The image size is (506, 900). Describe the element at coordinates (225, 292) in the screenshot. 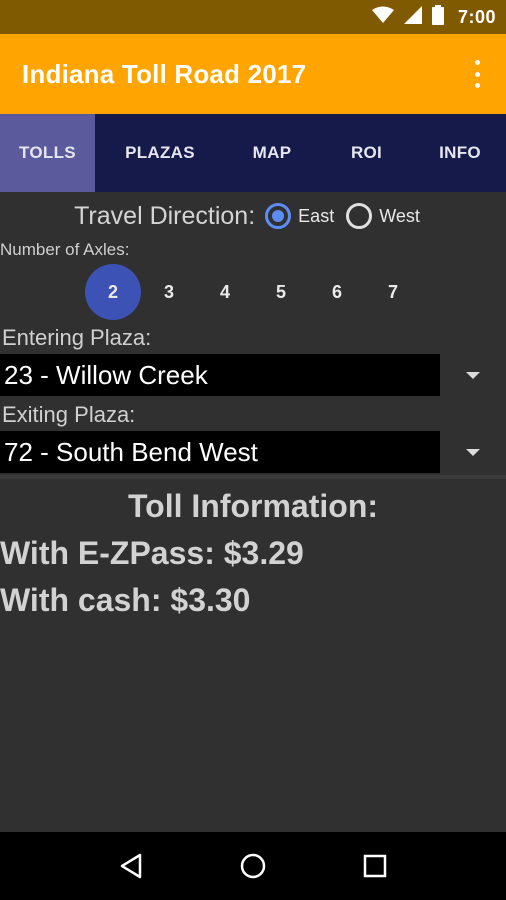

I see `axle-option-4: 4` at that location.